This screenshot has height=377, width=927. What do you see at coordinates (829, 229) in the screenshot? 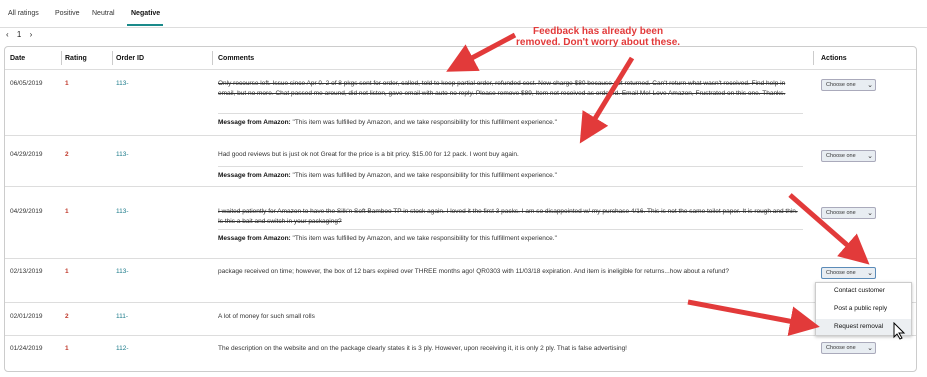
I see `arrow-to-open-select` at bounding box center [829, 229].